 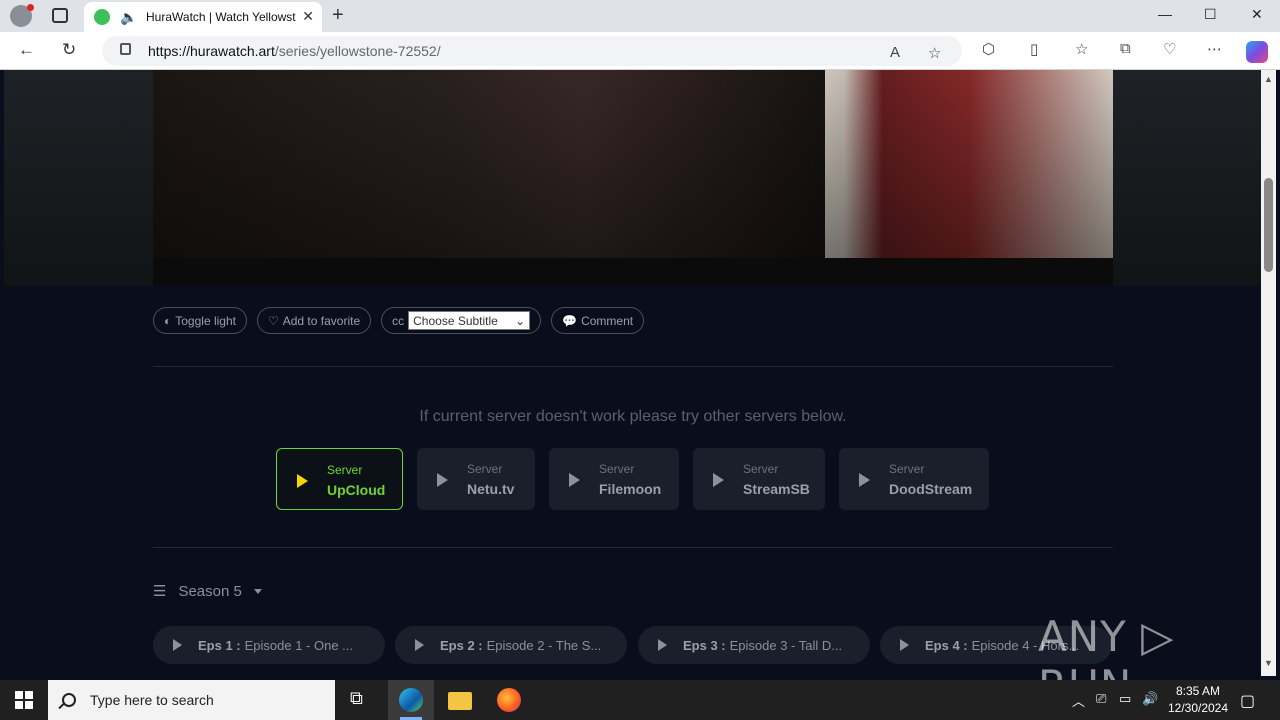 What do you see at coordinates (469, 320) in the screenshot?
I see `subtitle-select: Choose Subtitle ⌄` at bounding box center [469, 320].